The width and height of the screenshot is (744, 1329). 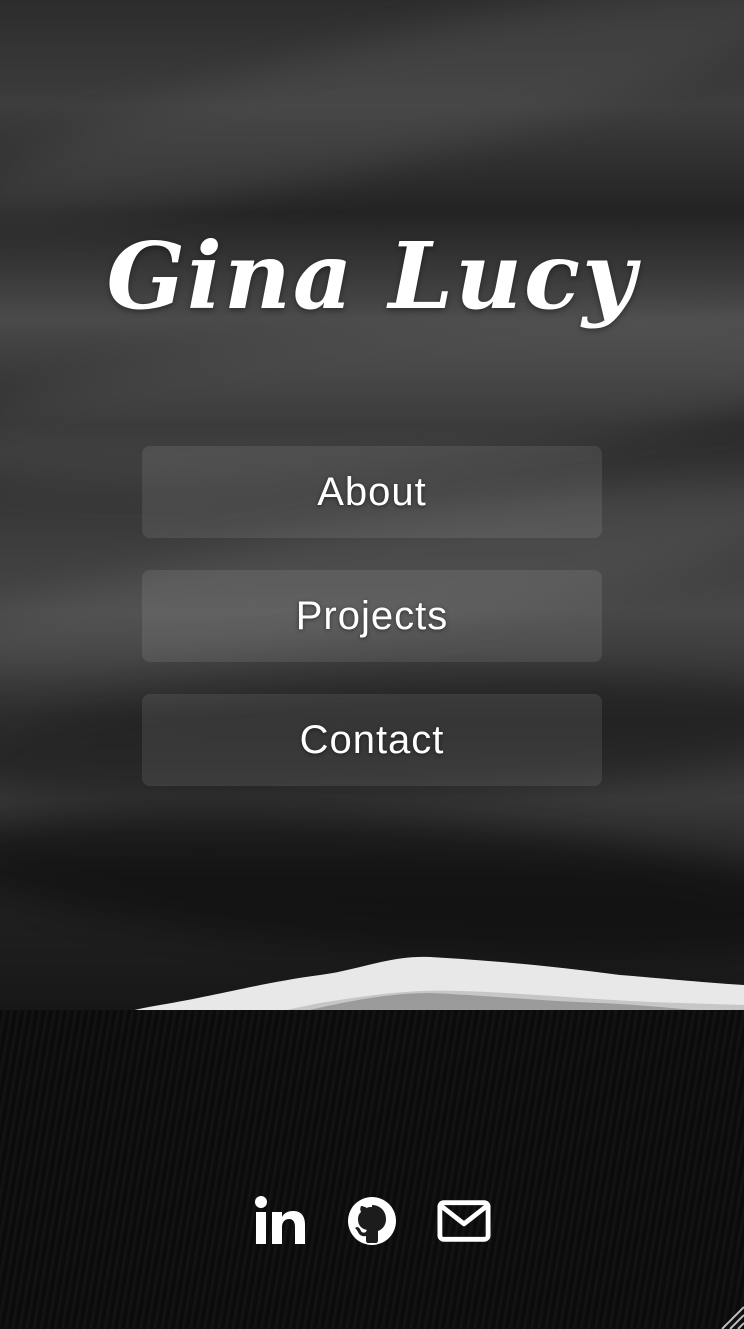 I want to click on nav-projects-button: Projects, so click(x=372, y=616).